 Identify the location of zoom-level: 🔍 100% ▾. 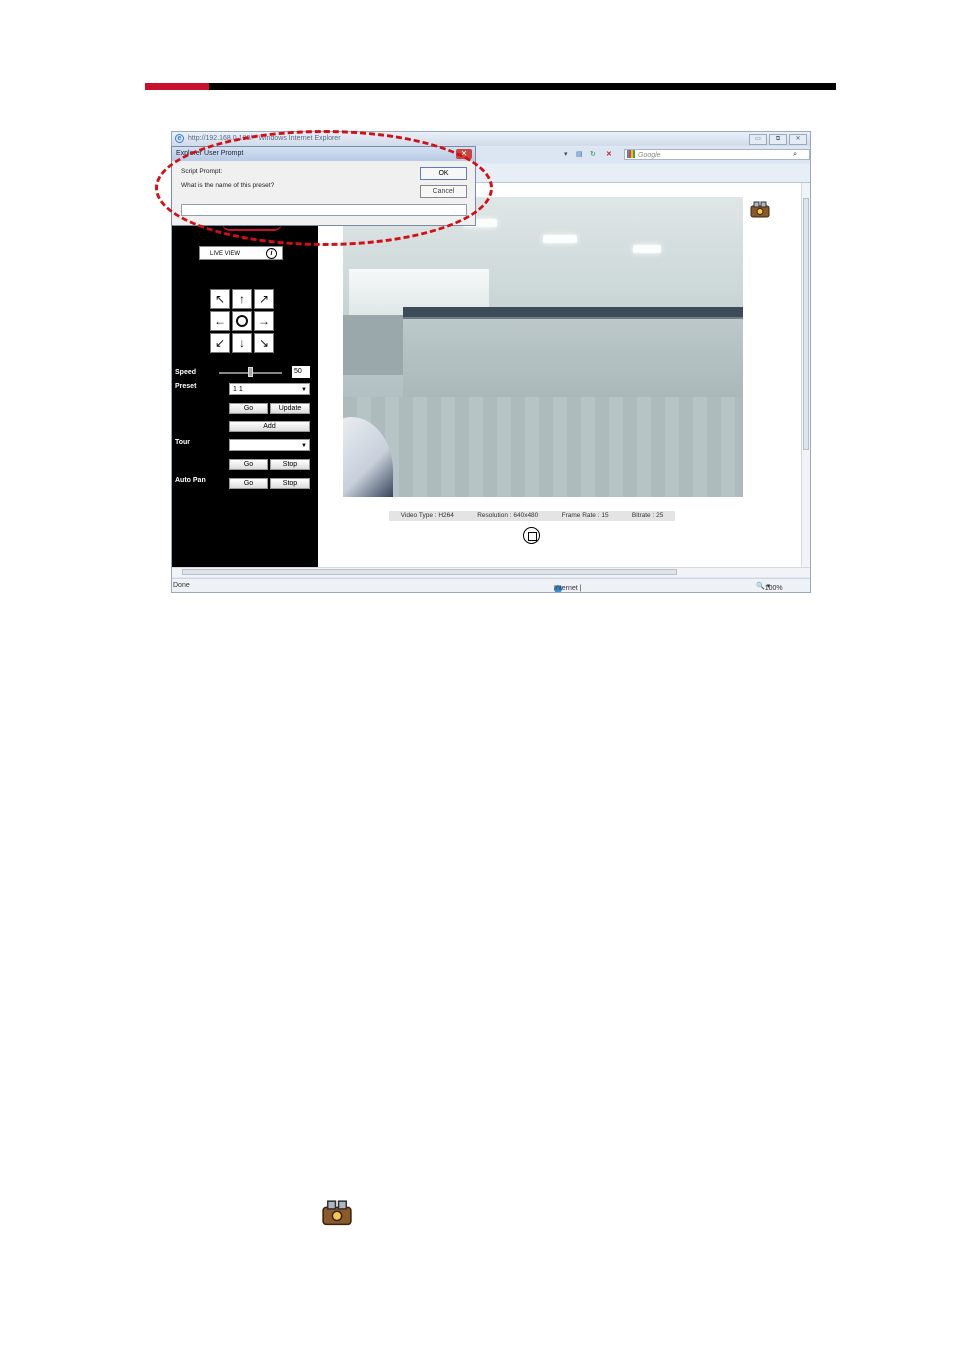
(769, 587).